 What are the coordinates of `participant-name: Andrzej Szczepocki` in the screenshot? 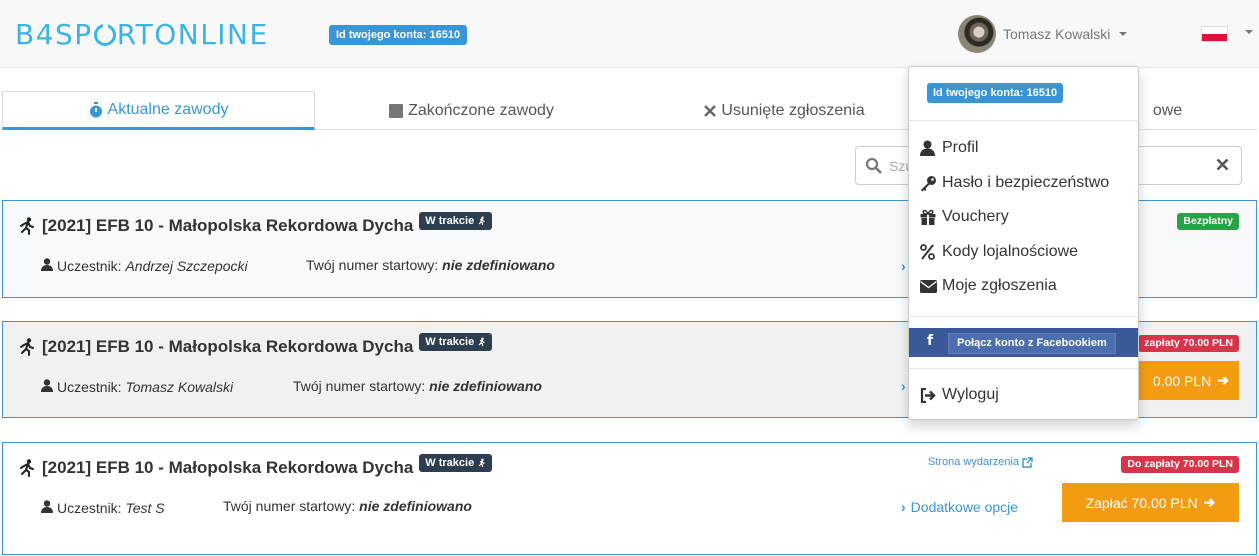 It's located at (186, 266).